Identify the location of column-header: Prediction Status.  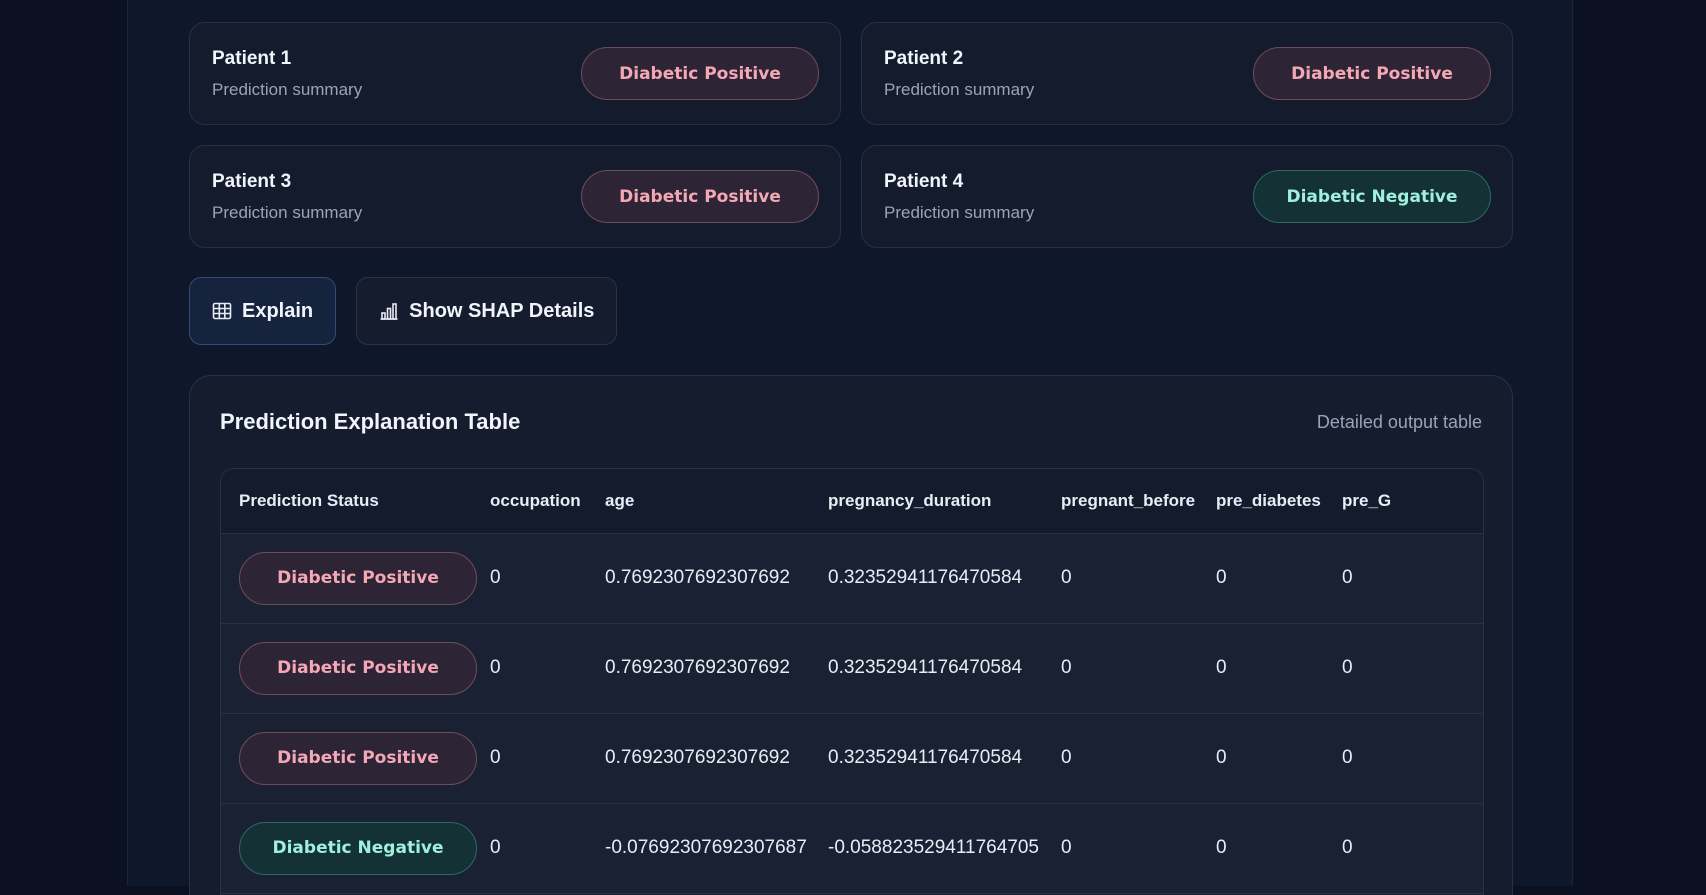
(346, 501).